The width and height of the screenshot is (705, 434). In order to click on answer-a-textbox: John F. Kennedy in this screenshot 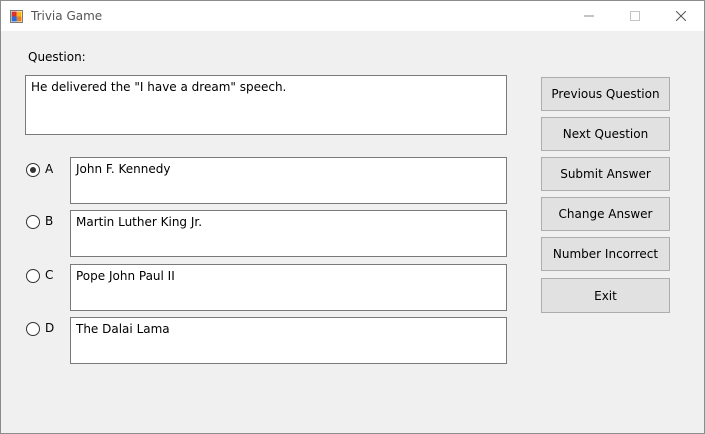, I will do `click(288, 180)`.